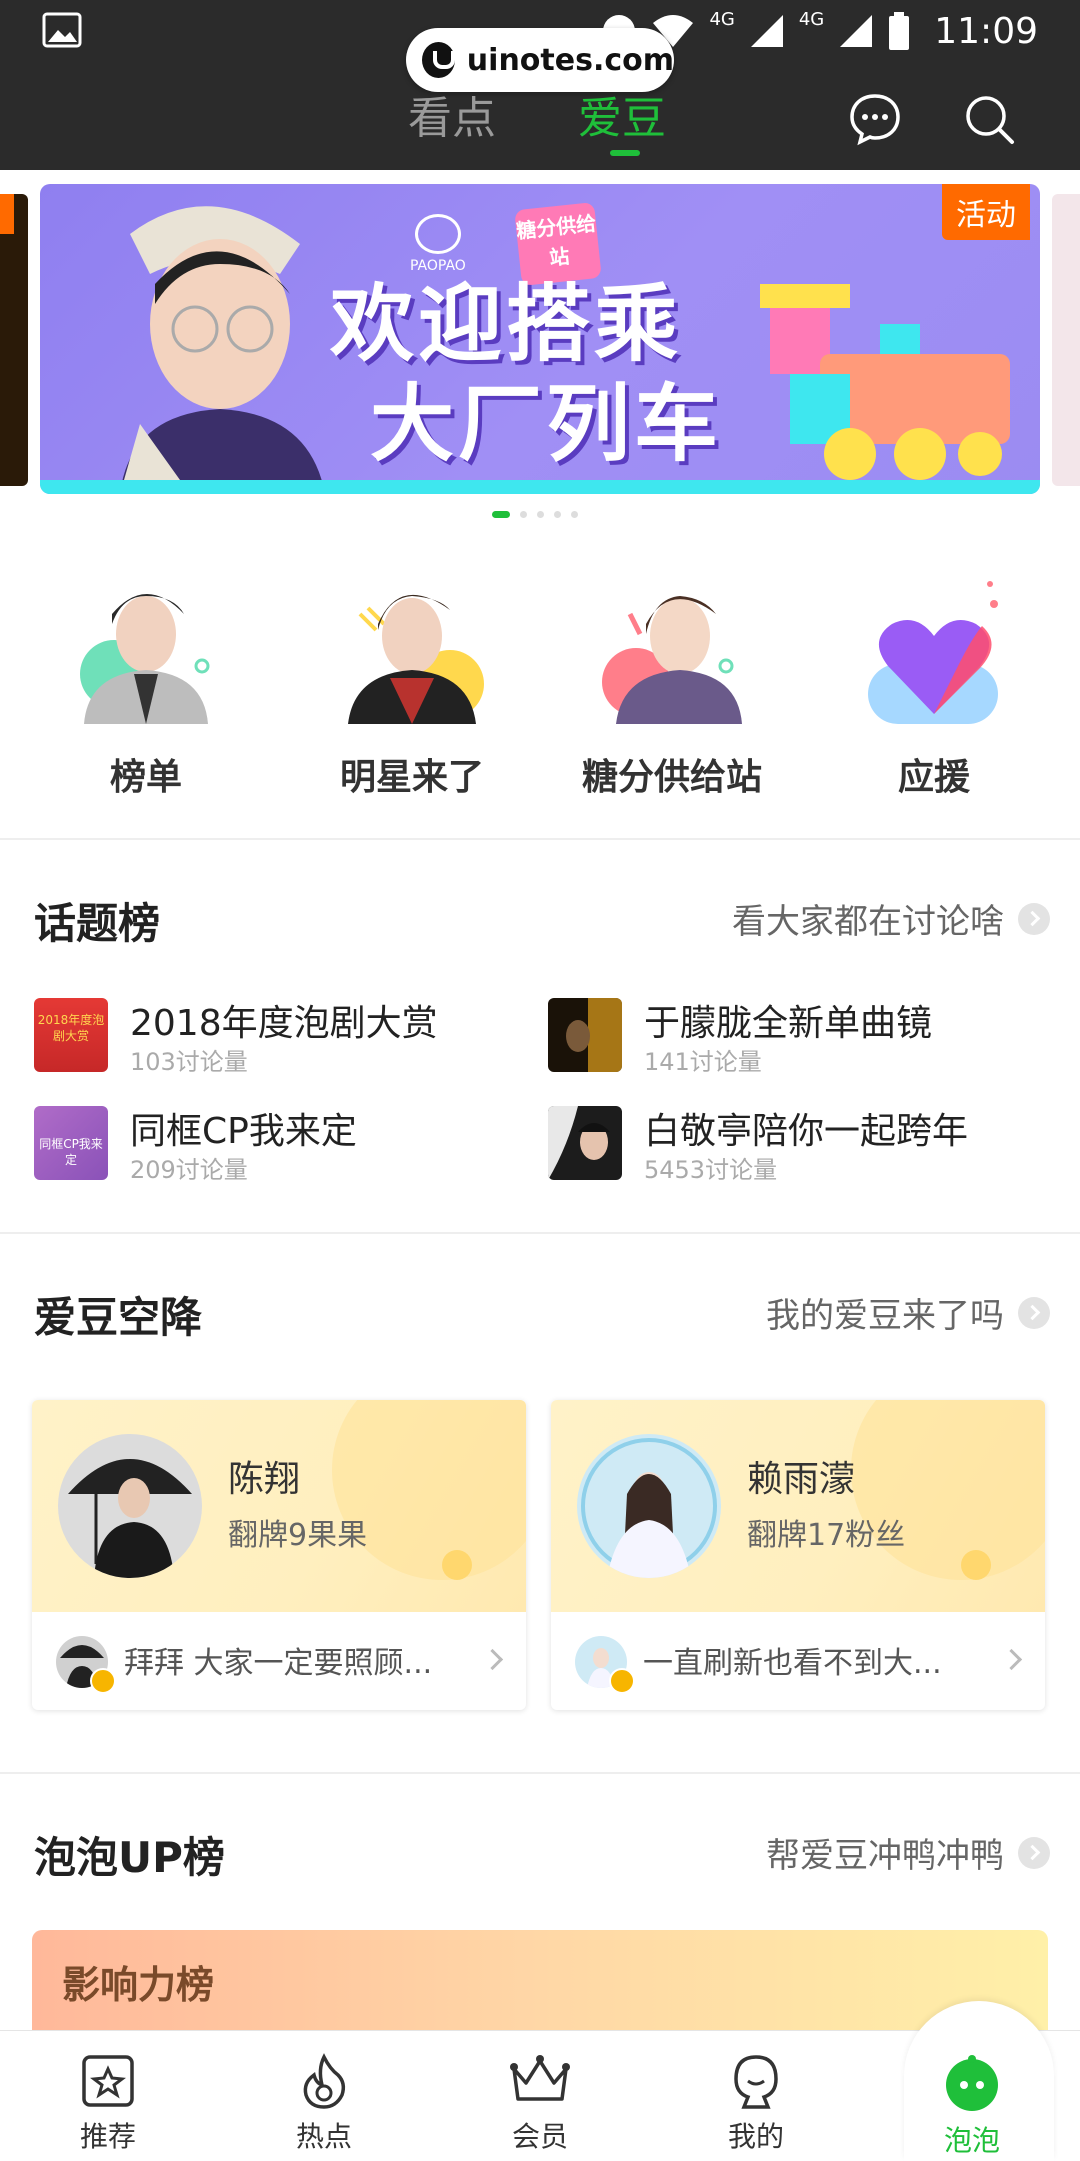 This screenshot has height=2161, width=1080. Describe the element at coordinates (933, 777) in the screenshot. I see `entry-support-label: 应援` at that location.